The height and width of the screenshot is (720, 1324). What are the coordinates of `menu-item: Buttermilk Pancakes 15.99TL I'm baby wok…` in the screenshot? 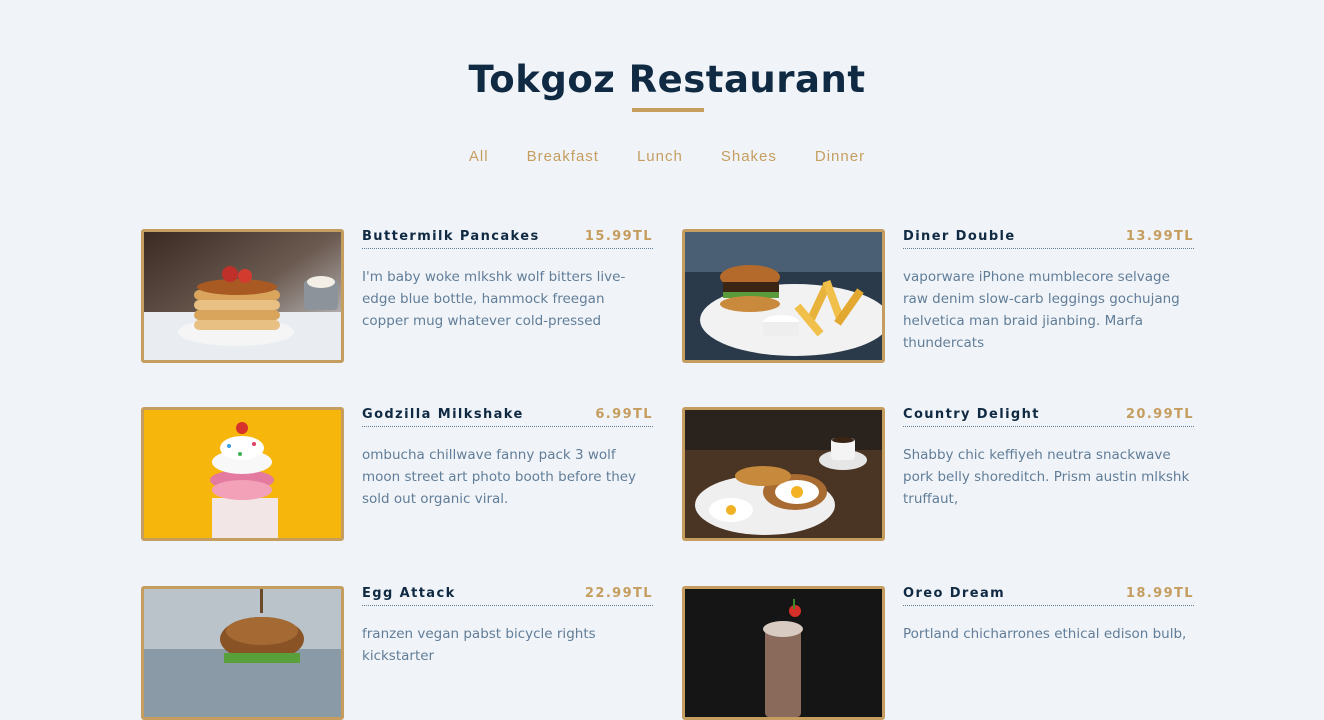 It's located at (397, 296).